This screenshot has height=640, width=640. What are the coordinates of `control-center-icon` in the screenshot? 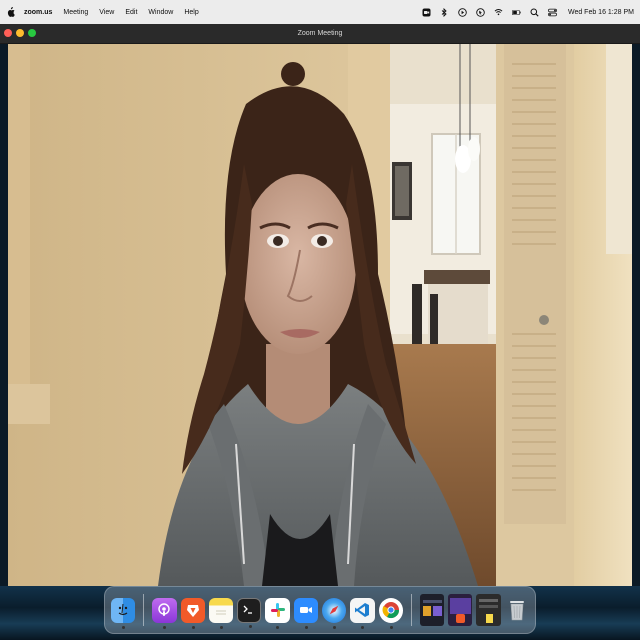 It's located at (552, 12).